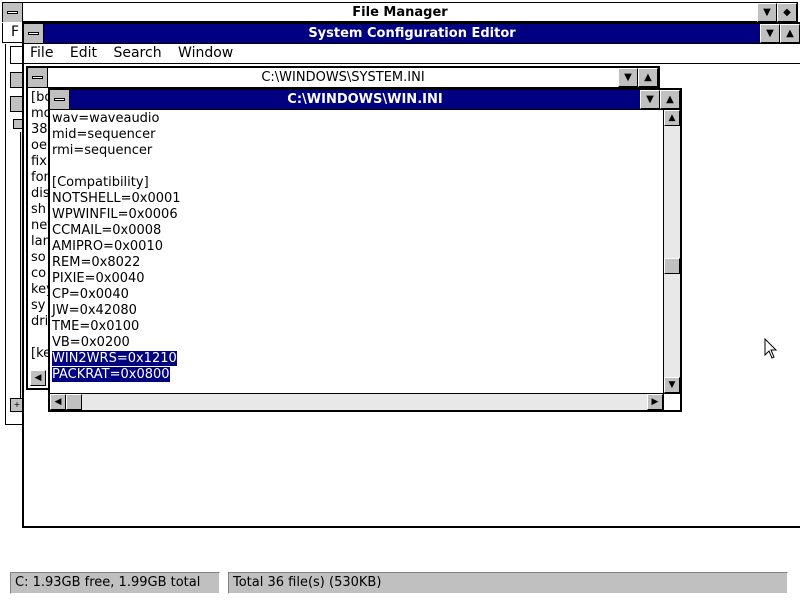  Describe the element at coordinates (83, 53) in the screenshot. I see `menu-edit: Edit` at that location.